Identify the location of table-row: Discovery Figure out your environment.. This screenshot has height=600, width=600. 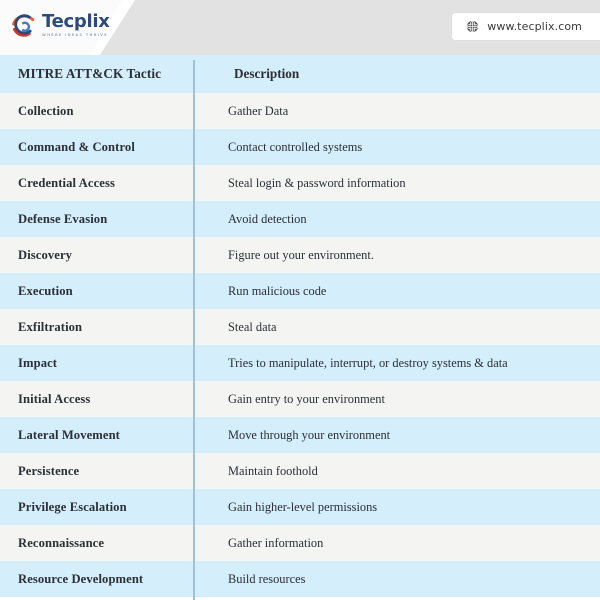
(300, 255).